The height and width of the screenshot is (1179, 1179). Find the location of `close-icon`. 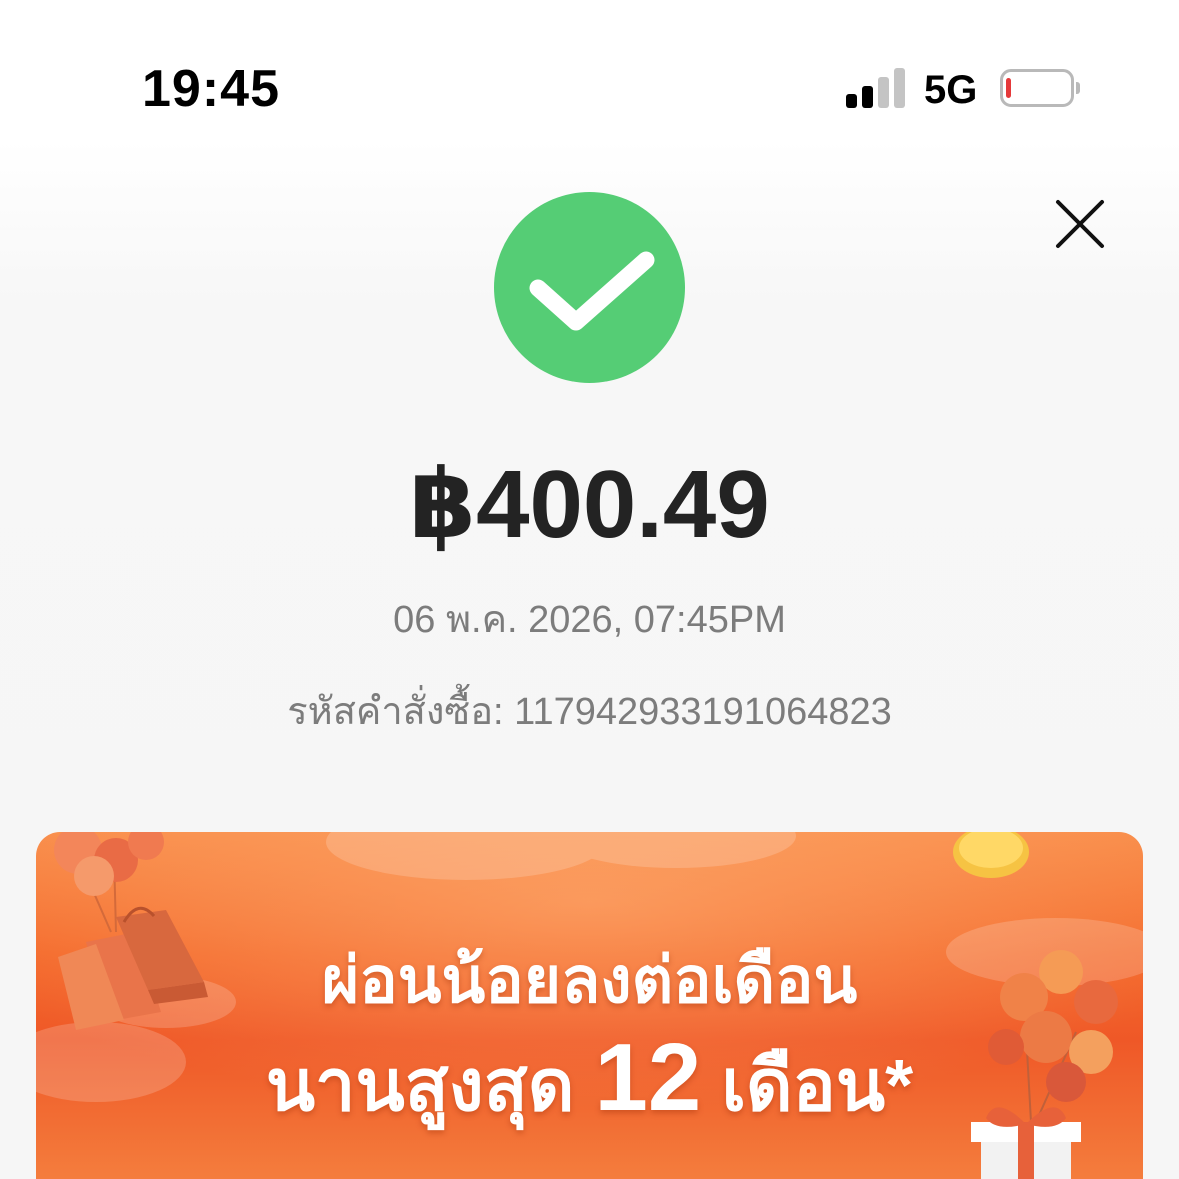

close-icon is located at coordinates (1080, 224).